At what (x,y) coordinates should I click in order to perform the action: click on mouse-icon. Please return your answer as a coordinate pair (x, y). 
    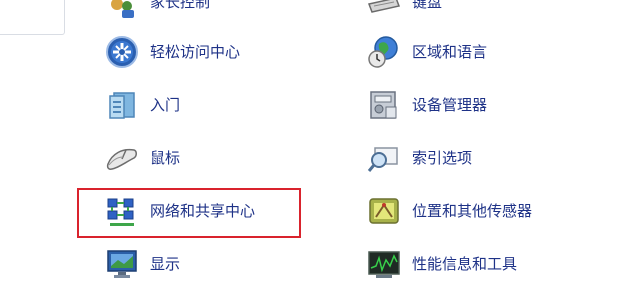
    Looking at the image, I should click on (121, 159).